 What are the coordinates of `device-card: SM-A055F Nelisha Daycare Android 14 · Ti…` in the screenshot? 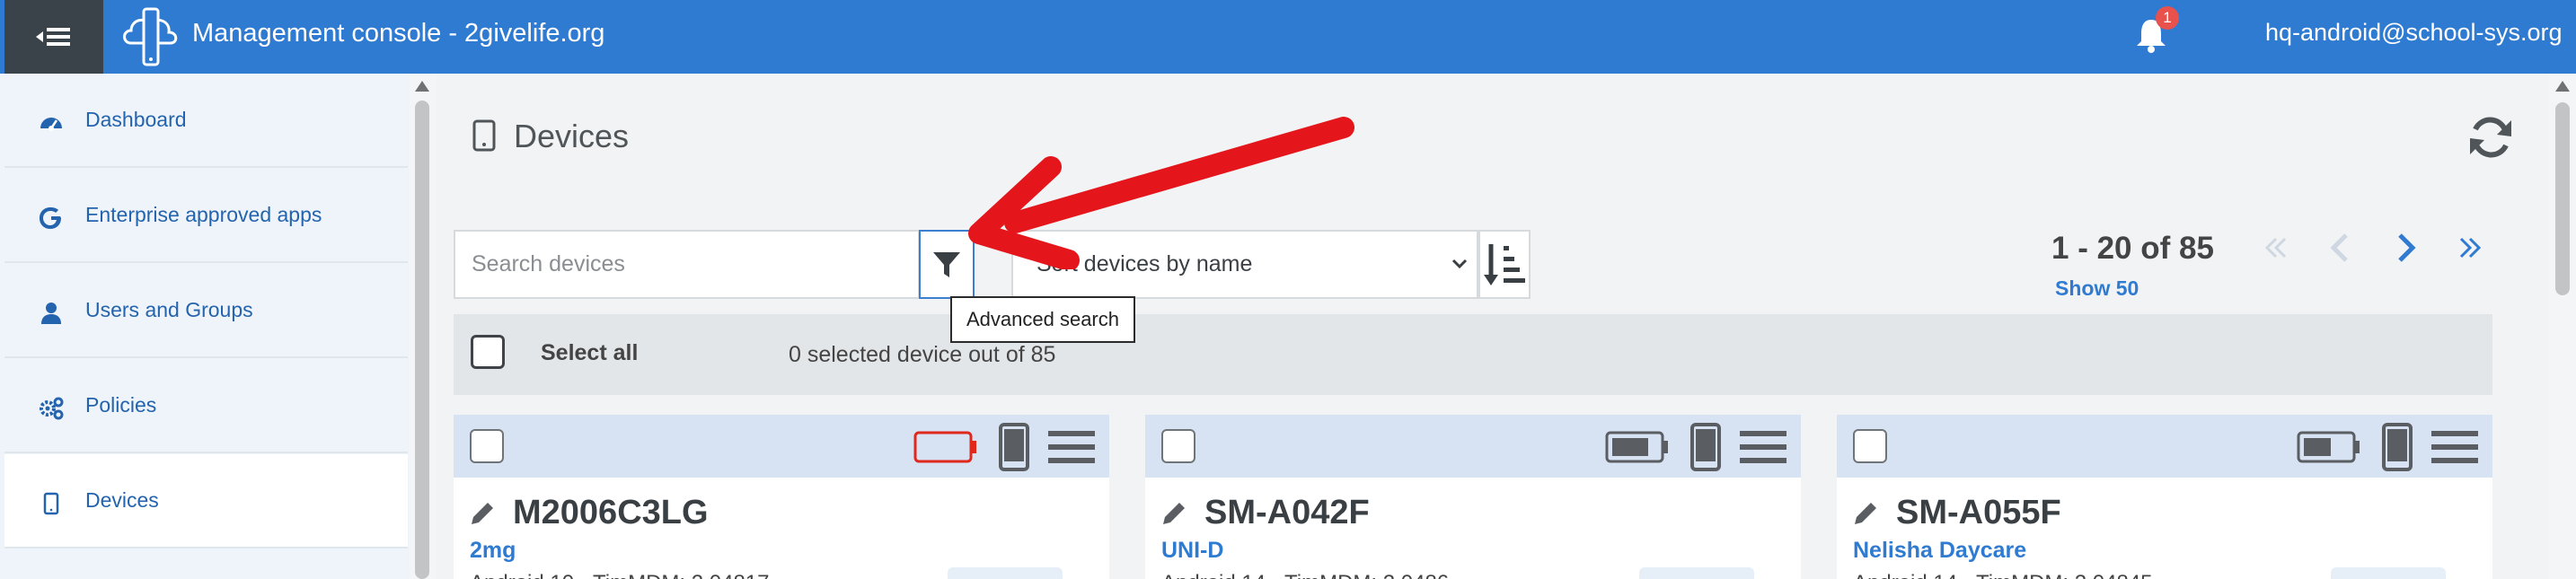 It's located at (2164, 497).